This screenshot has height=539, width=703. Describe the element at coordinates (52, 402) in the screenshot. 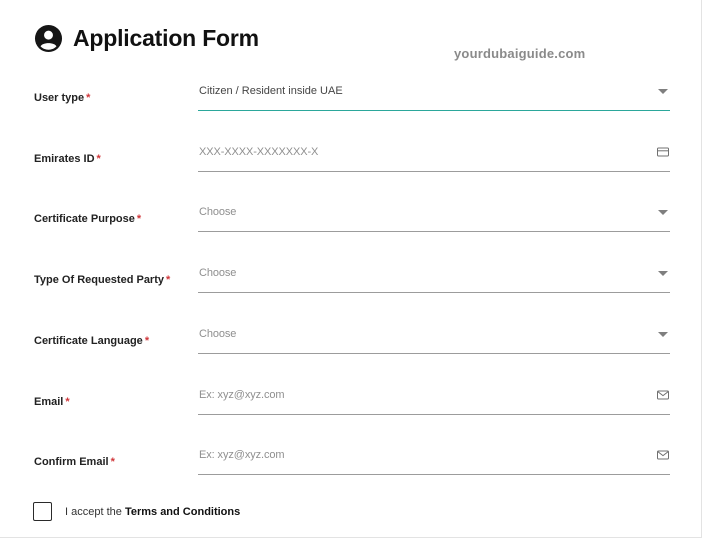

I see `email-label: Email *` at that location.